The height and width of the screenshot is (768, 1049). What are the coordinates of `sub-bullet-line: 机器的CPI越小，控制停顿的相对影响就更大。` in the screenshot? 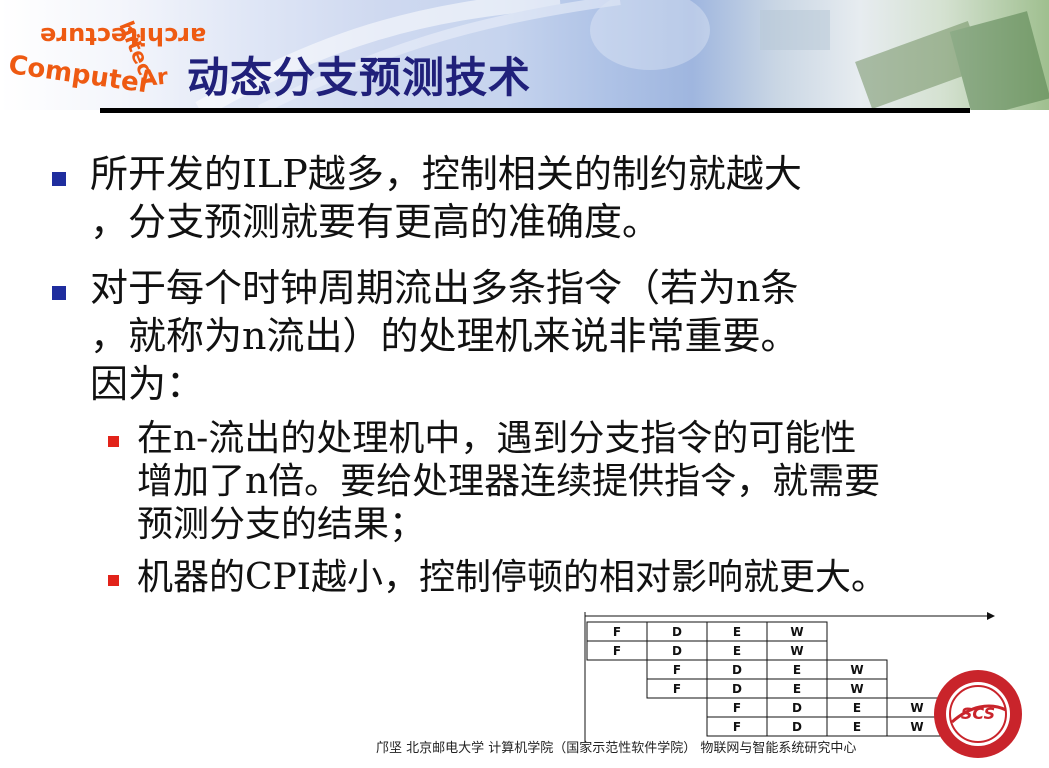 It's located at (512, 577).